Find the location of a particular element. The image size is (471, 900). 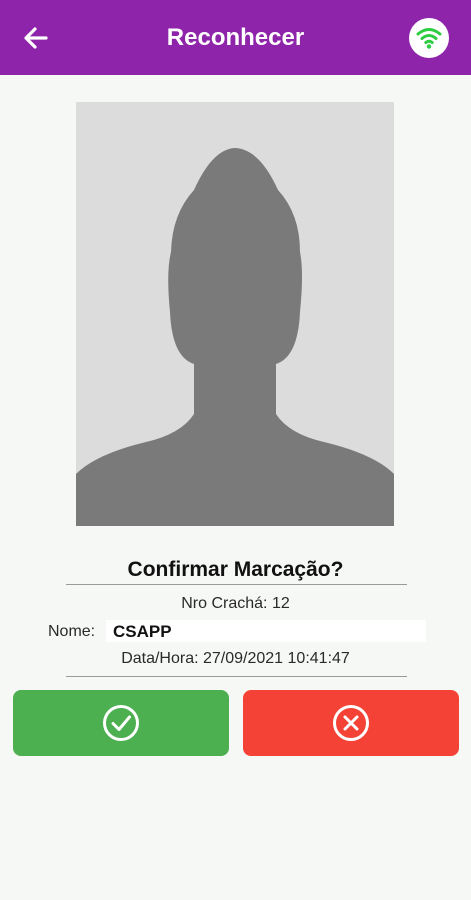

confirm-button is located at coordinates (121, 723).